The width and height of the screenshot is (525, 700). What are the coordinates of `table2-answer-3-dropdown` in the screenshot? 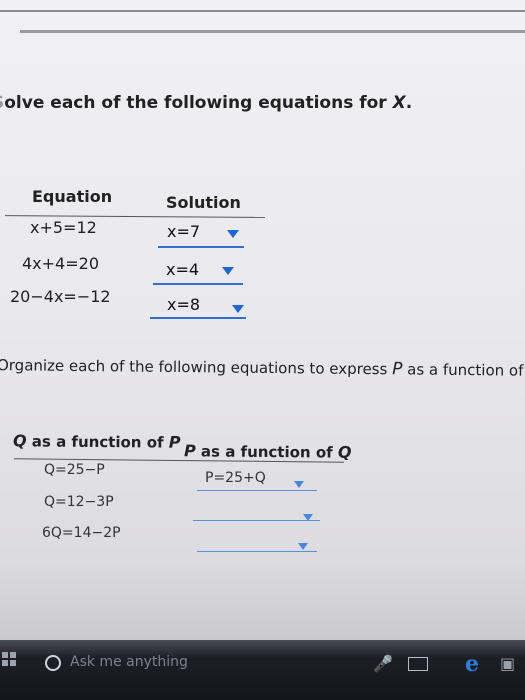 It's located at (257, 551).